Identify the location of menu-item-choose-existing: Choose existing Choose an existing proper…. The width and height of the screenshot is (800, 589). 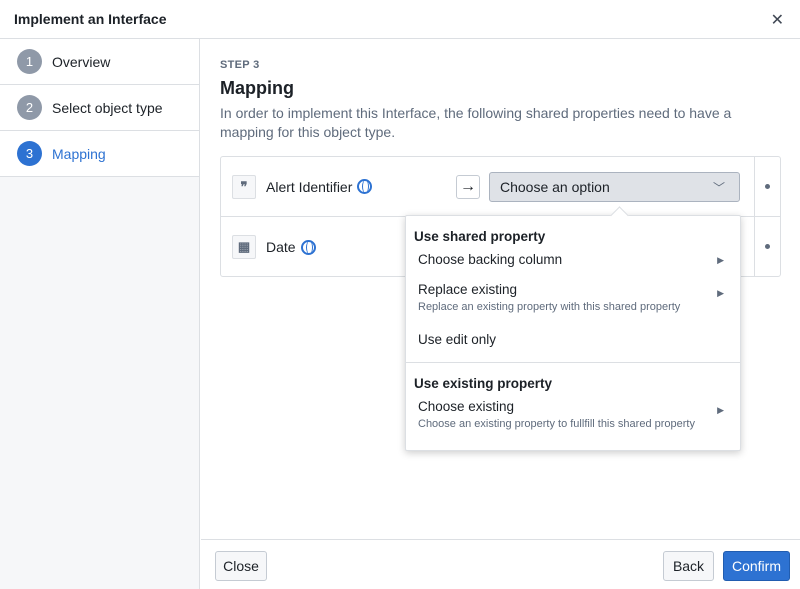
(573, 424).